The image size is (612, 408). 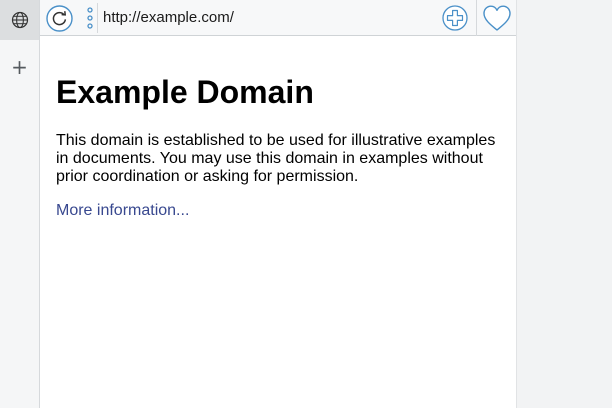 I want to click on new-tab-button: +, so click(x=19, y=67).